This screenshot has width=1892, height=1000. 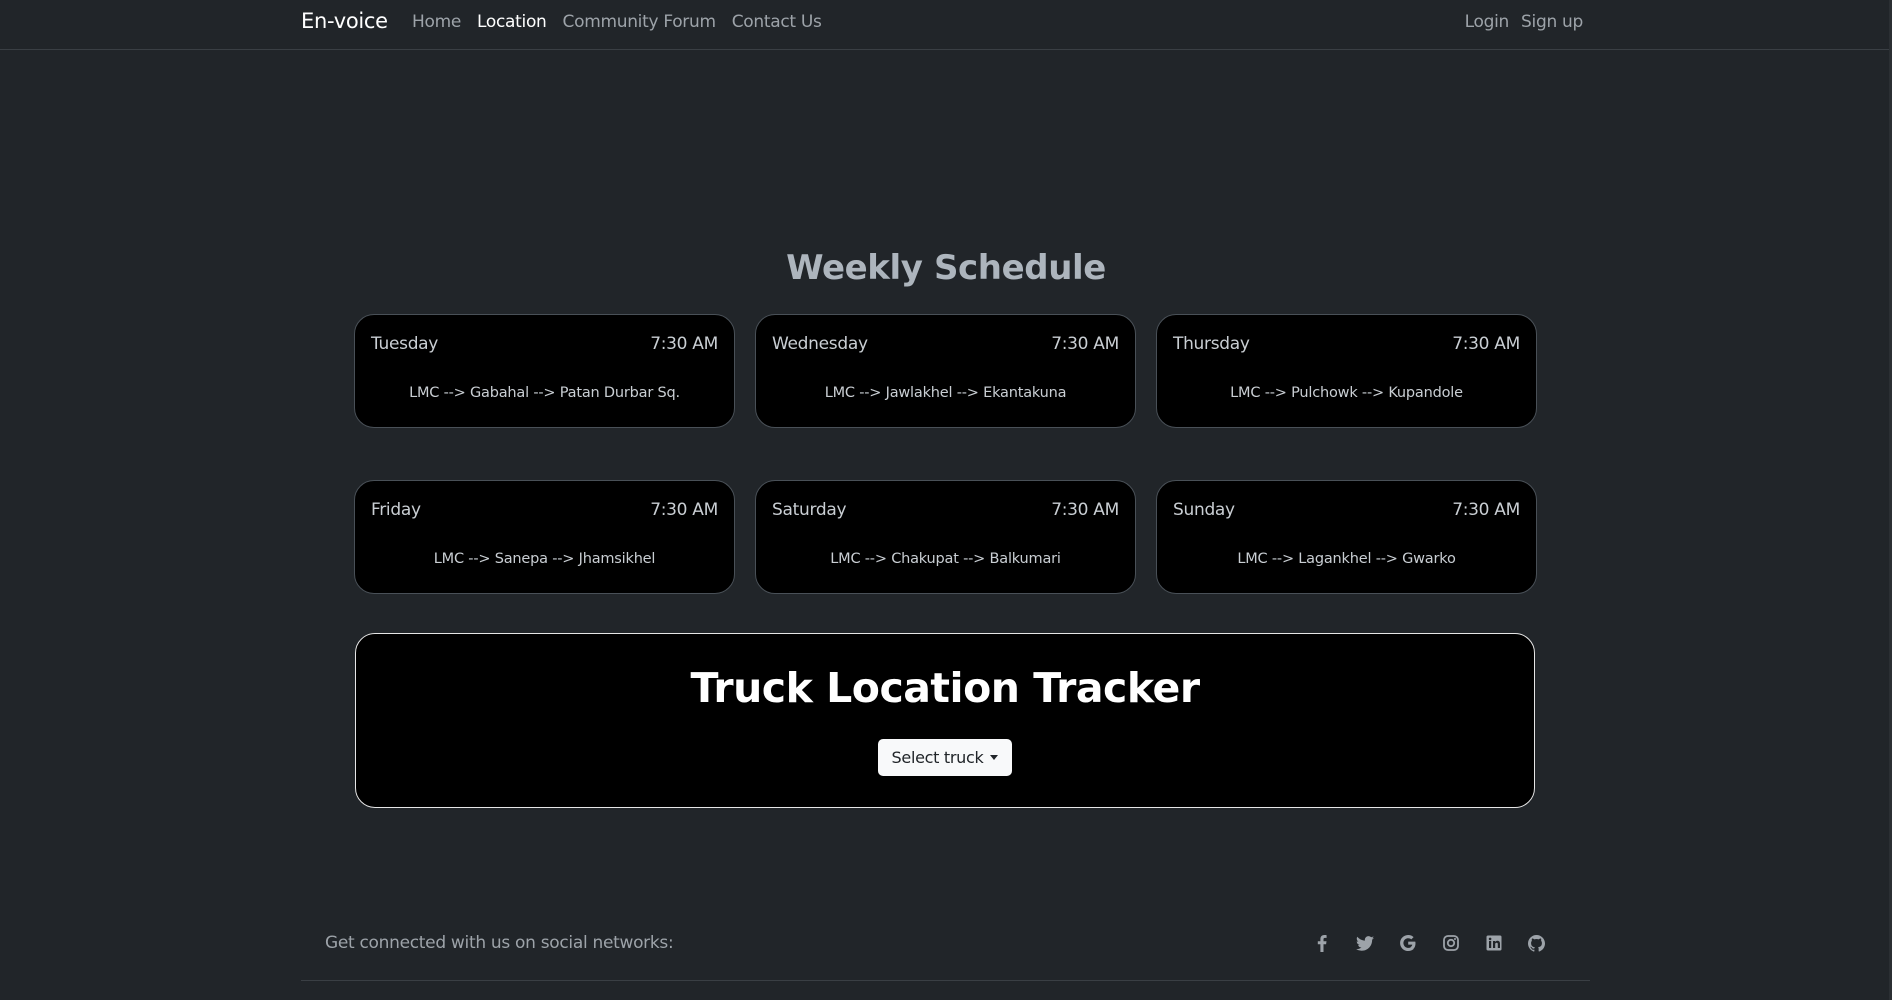 What do you see at coordinates (1346, 559) in the screenshot?
I see `card-route: LMC --> Lagankhel --> Gwarko` at bounding box center [1346, 559].